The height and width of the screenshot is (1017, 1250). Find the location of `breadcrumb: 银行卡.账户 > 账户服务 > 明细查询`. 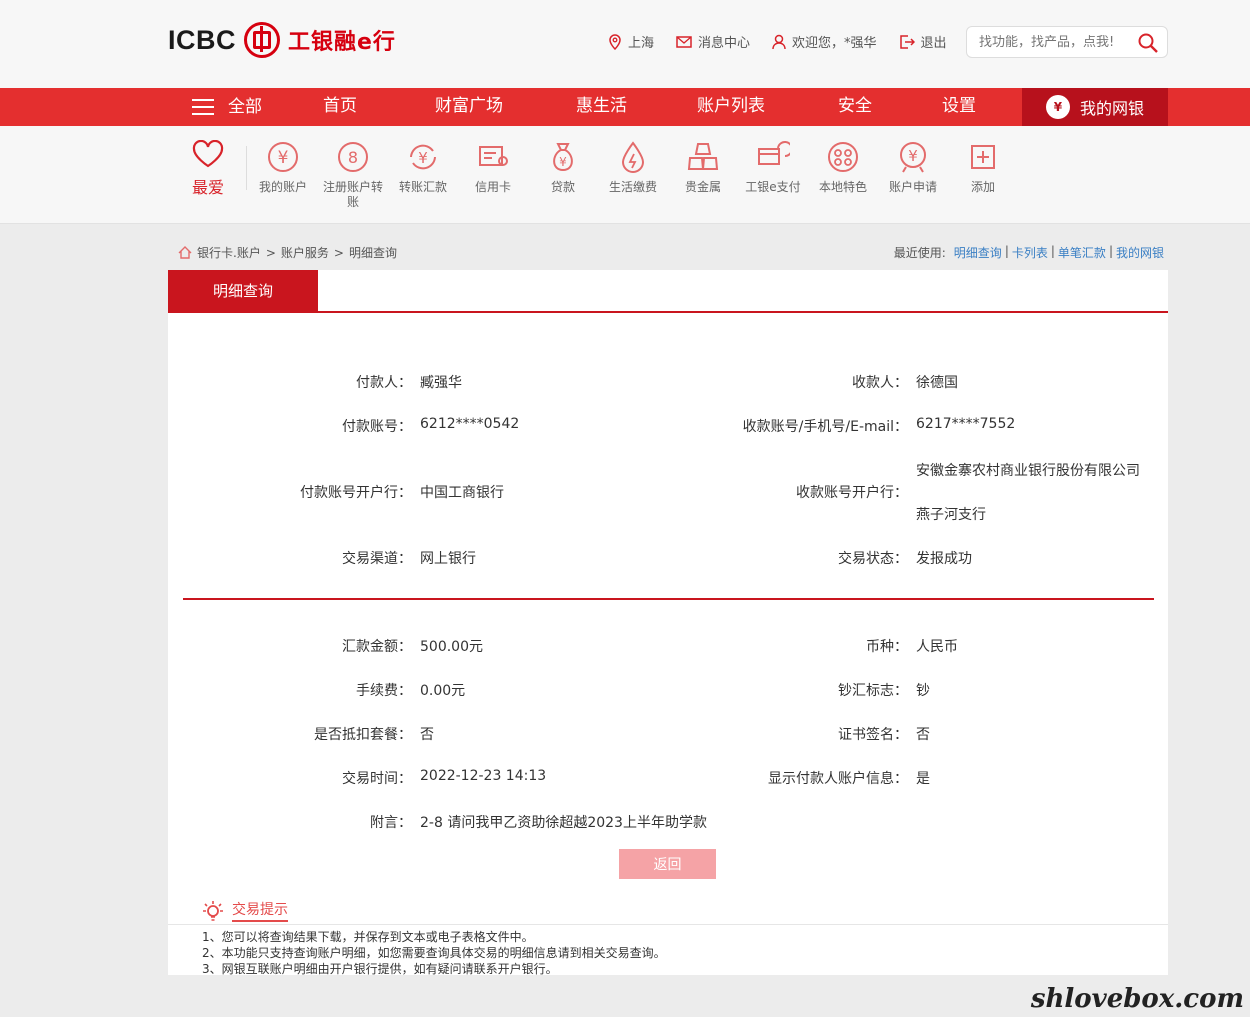

breadcrumb: 银行卡.账户 > 账户服务 > 明细查询 is located at coordinates (290, 252).